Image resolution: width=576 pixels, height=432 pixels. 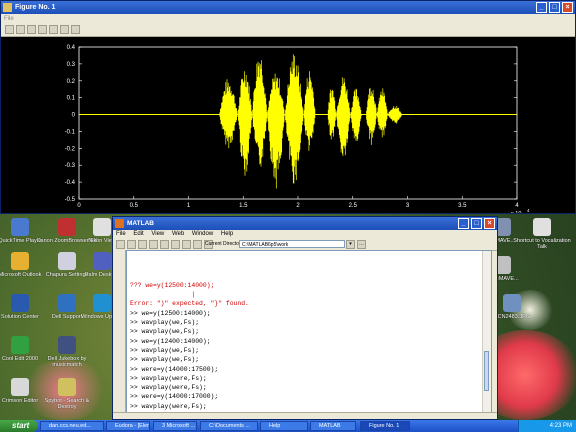 What do you see at coordinates (486, 371) in the screenshot?
I see `scrollbar-thumb` at bounding box center [486, 371].